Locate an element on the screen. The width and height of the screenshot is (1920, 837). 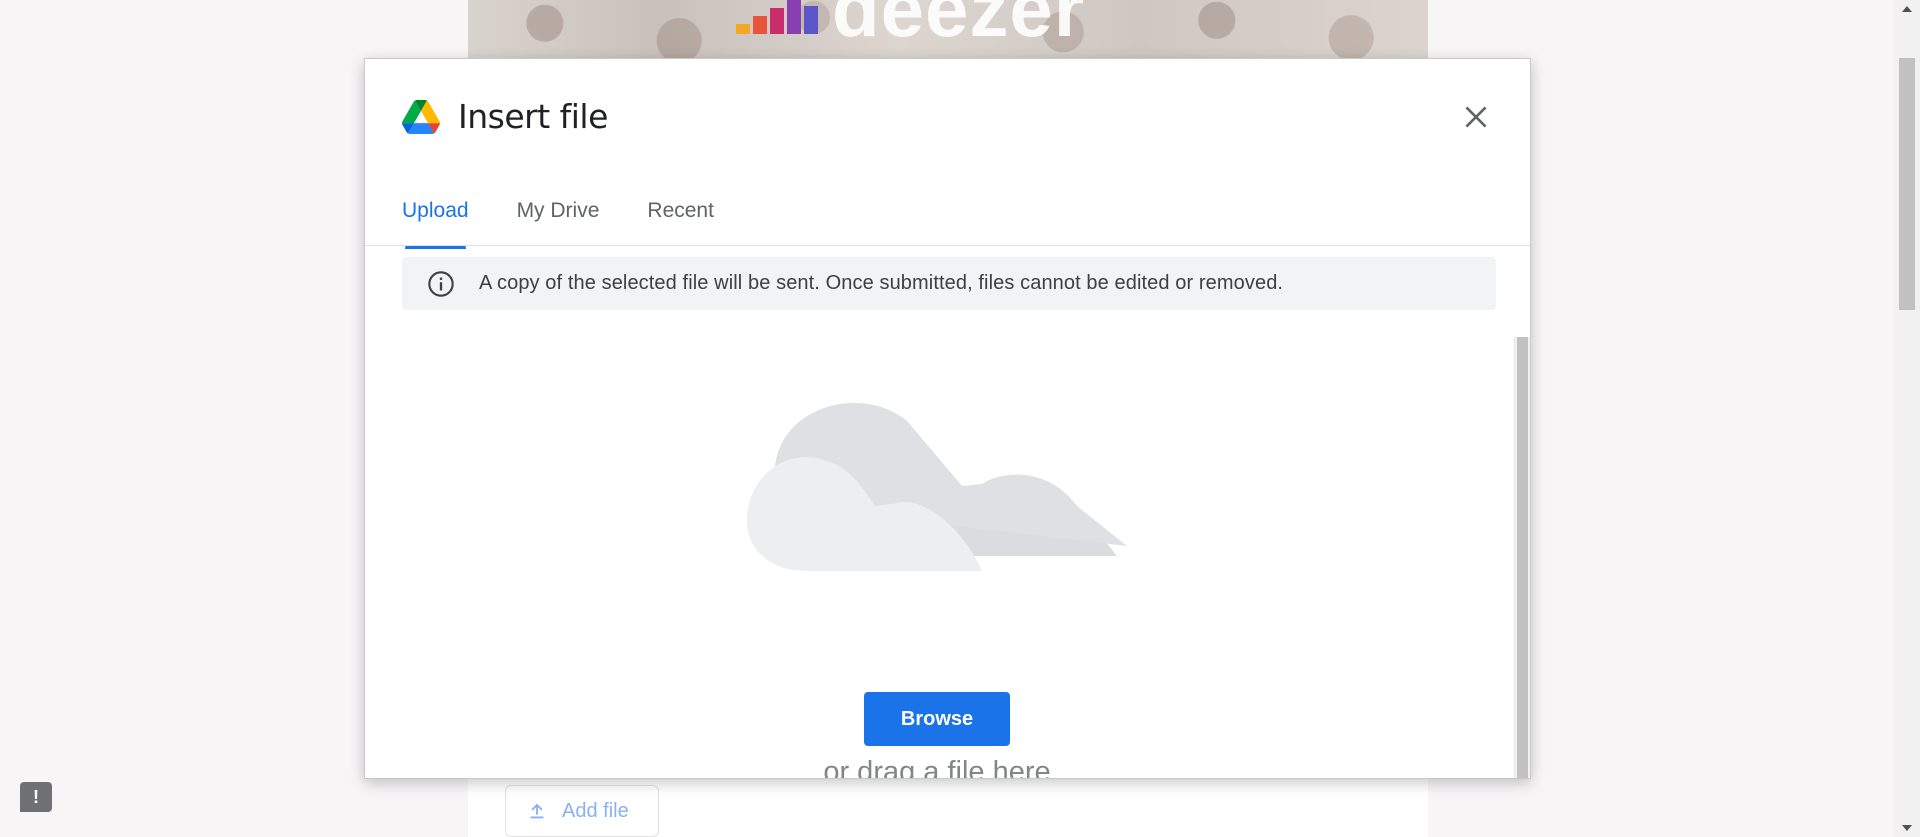
close-button is located at coordinates (1476, 117).